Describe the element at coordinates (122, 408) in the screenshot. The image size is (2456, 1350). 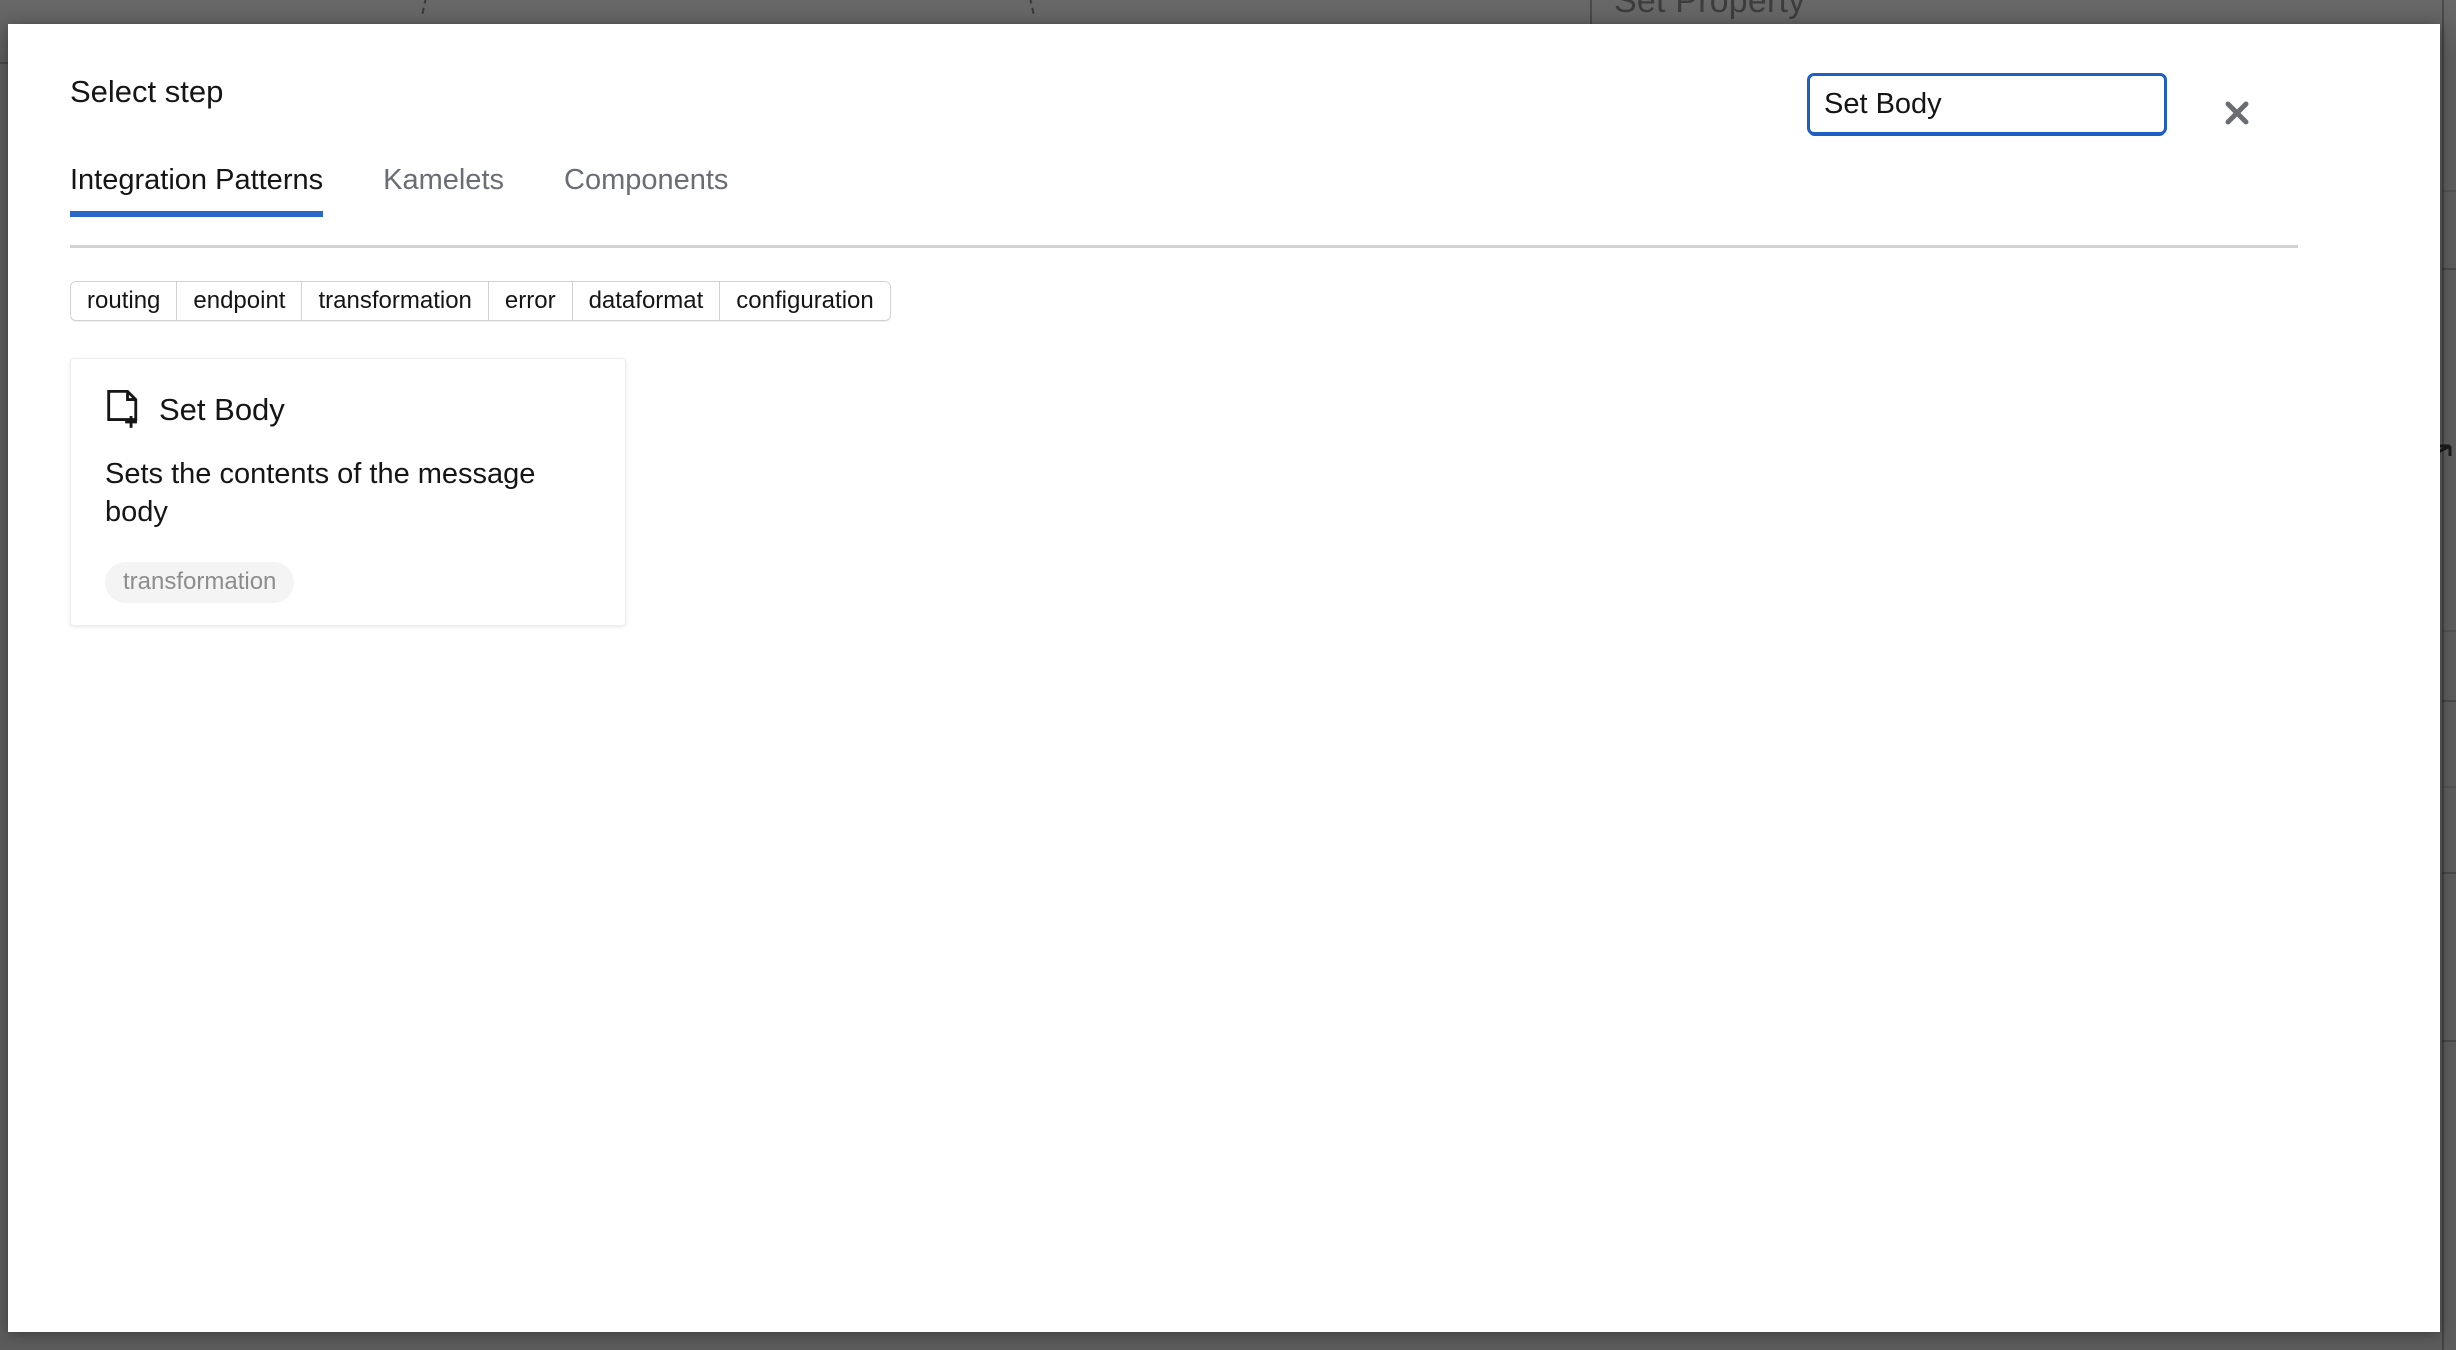
I see `file-plus-icon` at that location.